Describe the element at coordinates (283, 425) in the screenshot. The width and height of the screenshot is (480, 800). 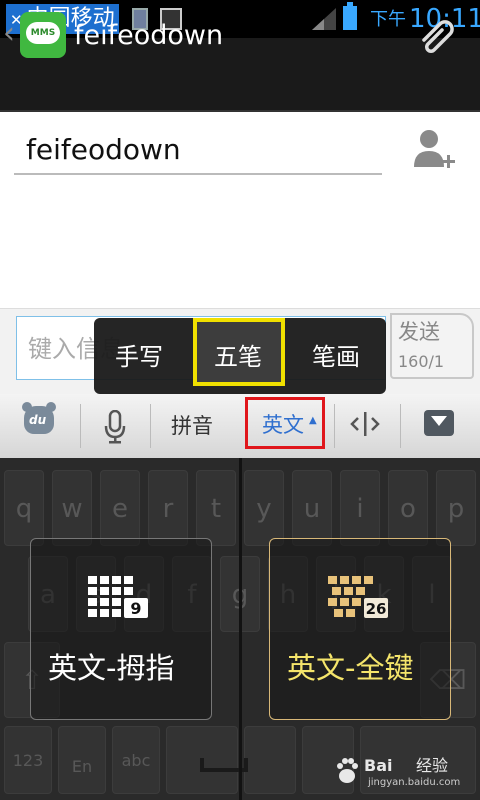
I see `english-tab: 英文` at that location.